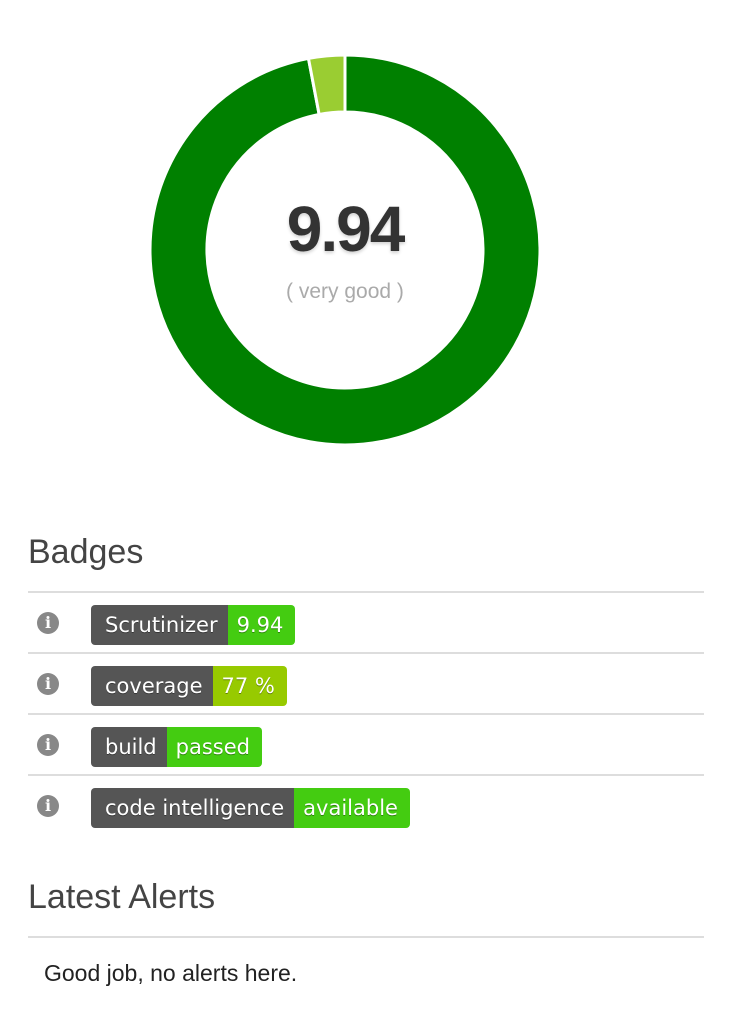 Image resolution: width=732 pixels, height=1012 pixels. Describe the element at coordinates (122, 897) in the screenshot. I see `latest-alerts-heading: Latest Alerts` at that location.